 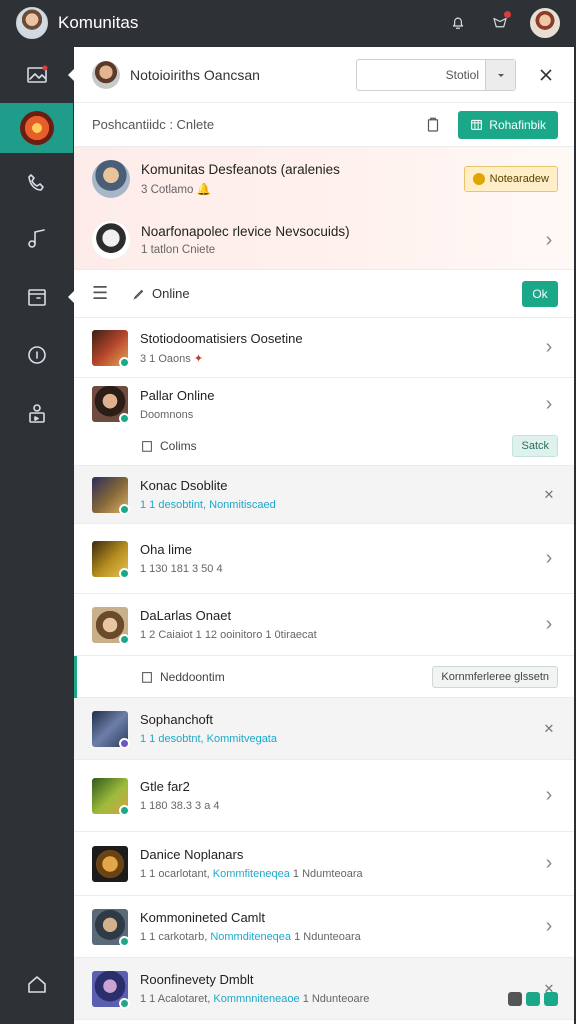 What do you see at coordinates (101, 293) in the screenshot?
I see `menu-icon: ☰` at bounding box center [101, 293].